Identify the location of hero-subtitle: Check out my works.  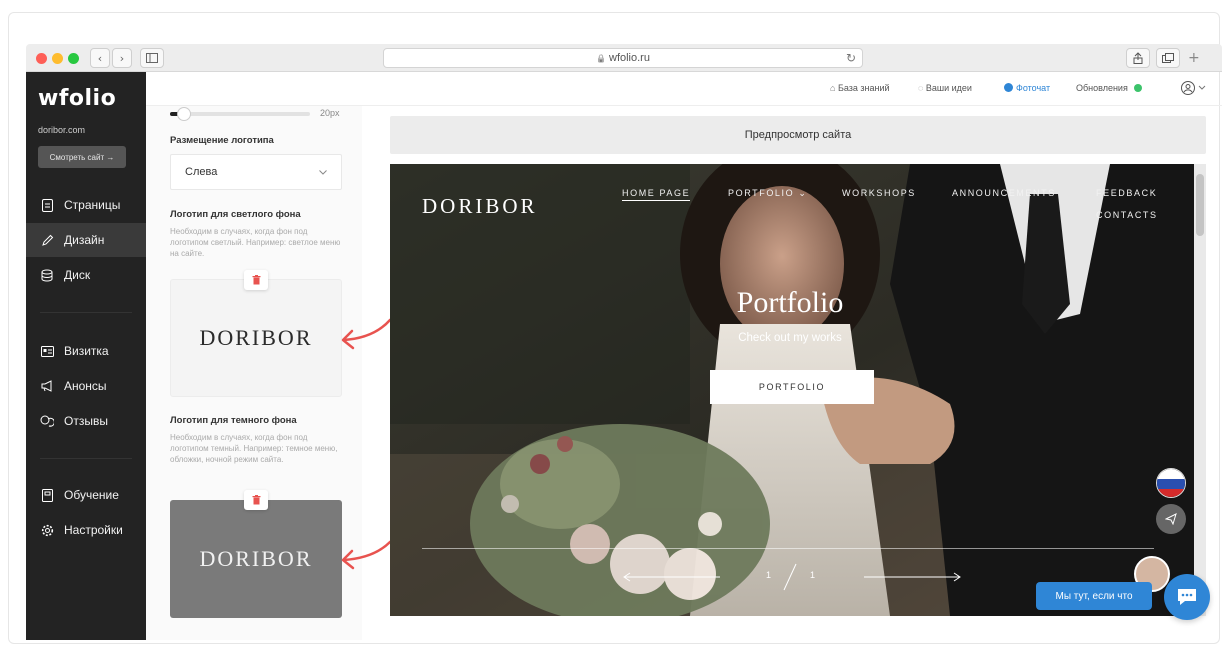
(790, 338).